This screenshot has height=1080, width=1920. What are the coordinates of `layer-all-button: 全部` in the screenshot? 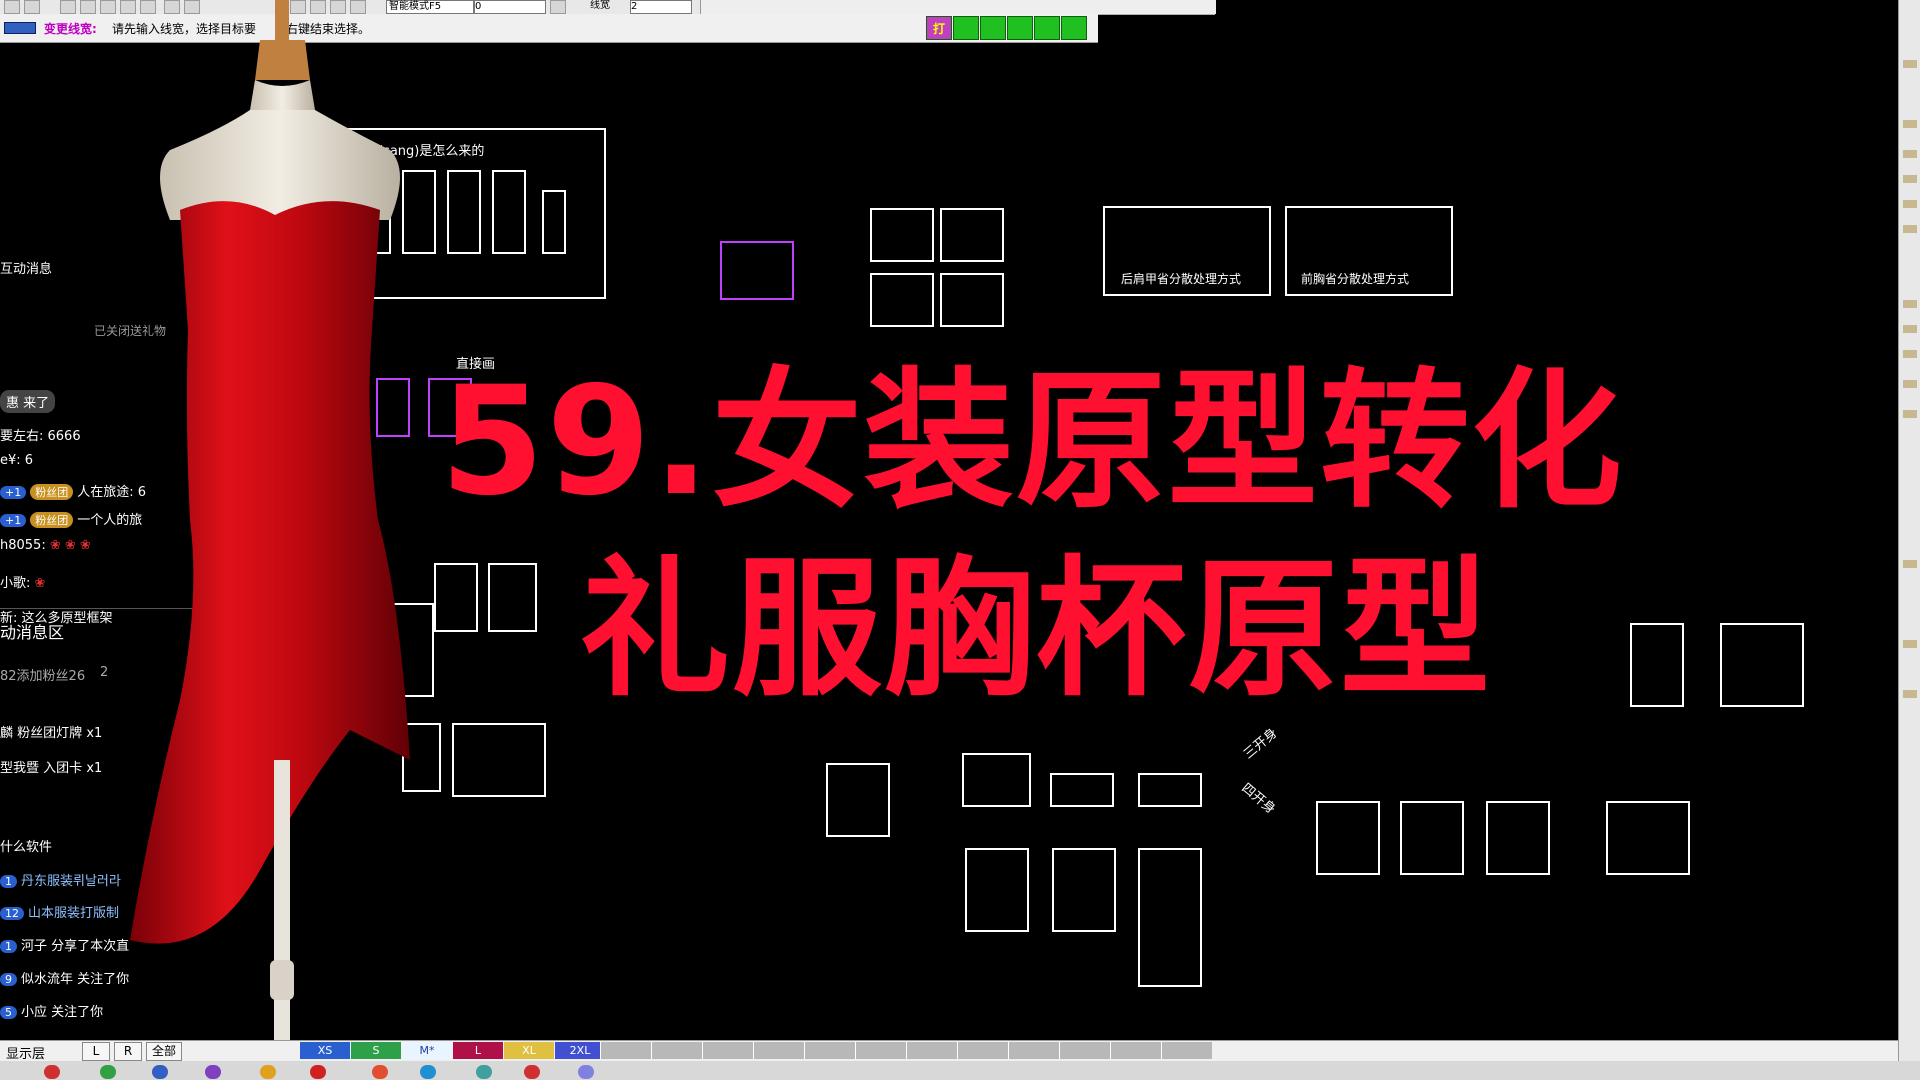 It's located at (164, 1051).